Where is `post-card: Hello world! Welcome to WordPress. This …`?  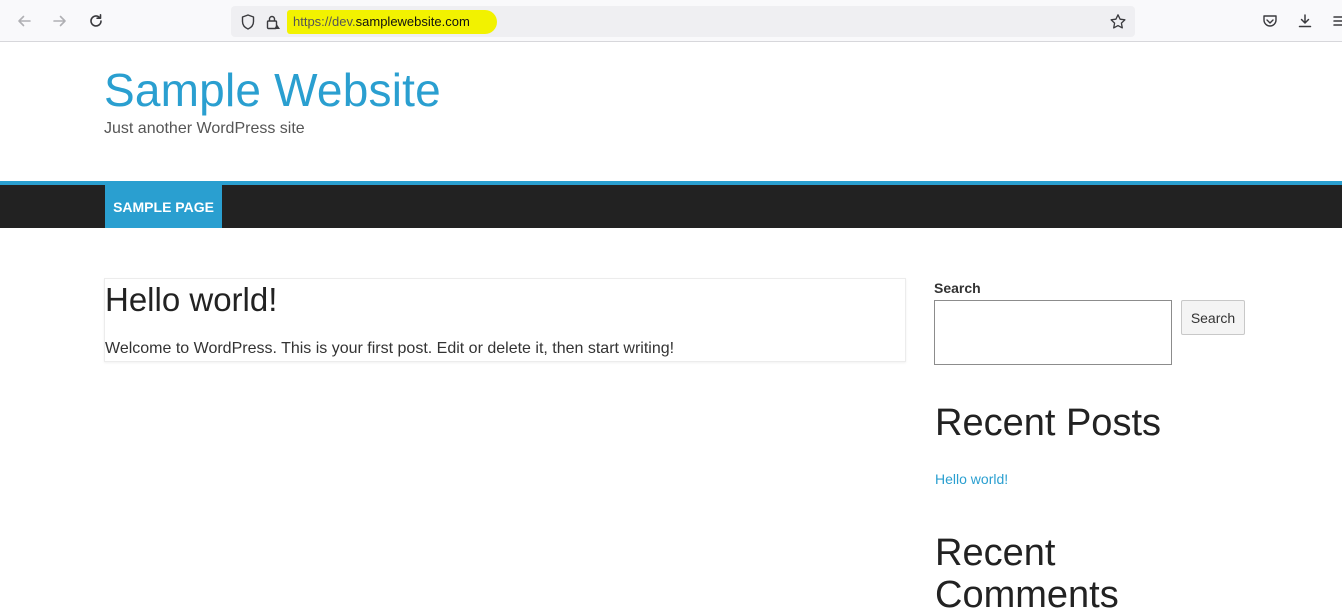 post-card: Hello world! Welcome to WordPress. This … is located at coordinates (505, 320).